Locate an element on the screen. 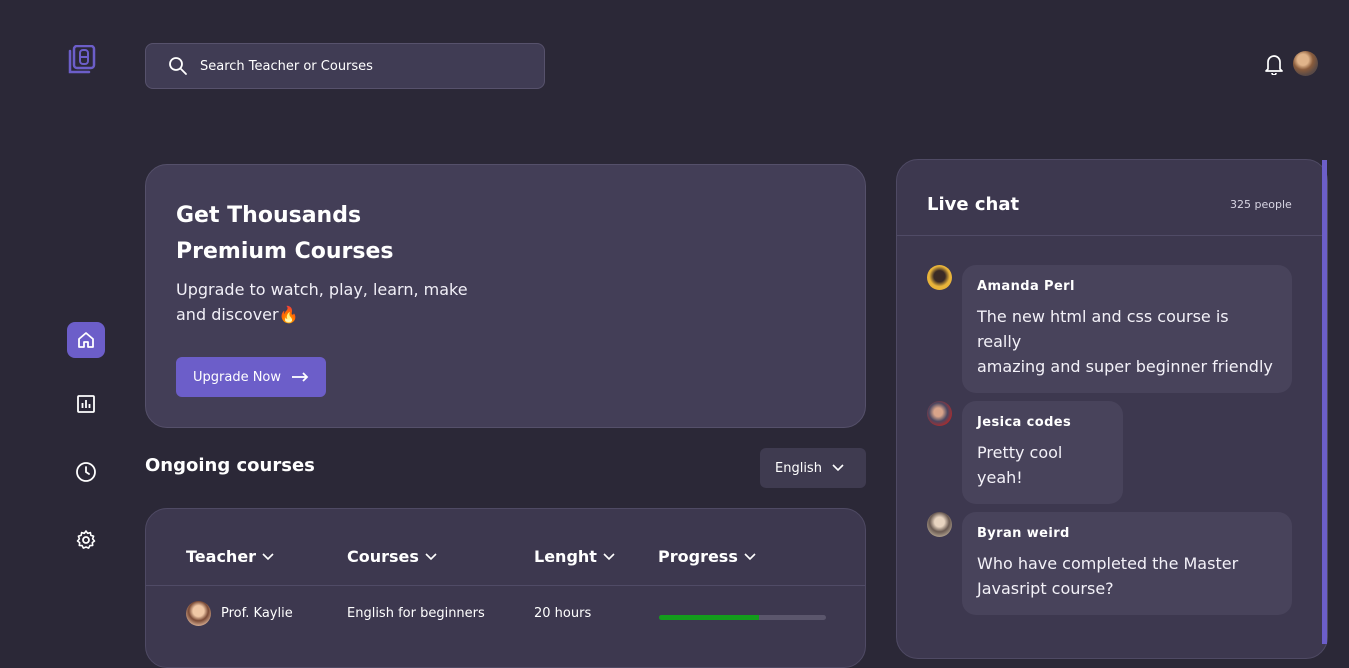  column-header-label: Progress is located at coordinates (698, 556).